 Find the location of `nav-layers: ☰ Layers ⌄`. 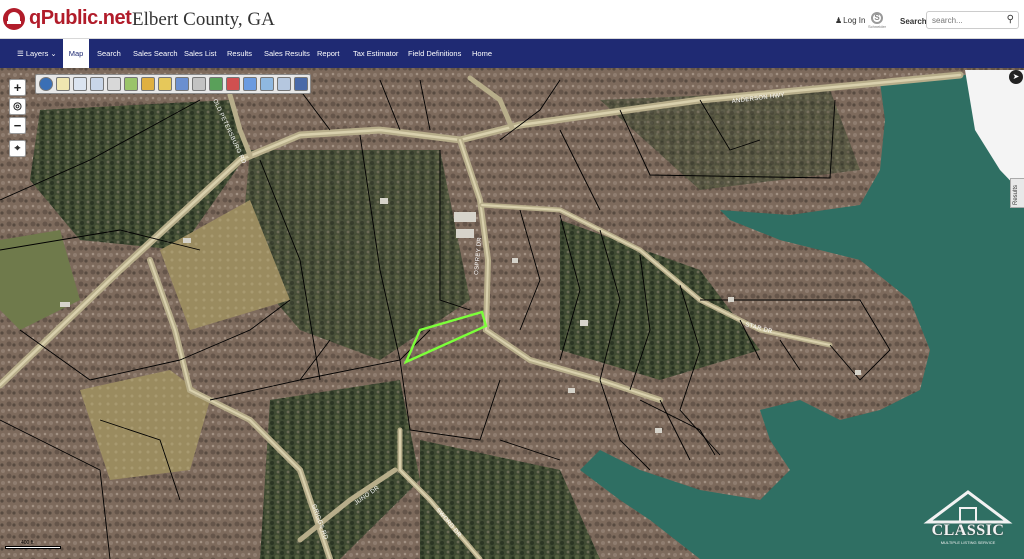

nav-layers: ☰ Layers ⌄ is located at coordinates (37, 53).